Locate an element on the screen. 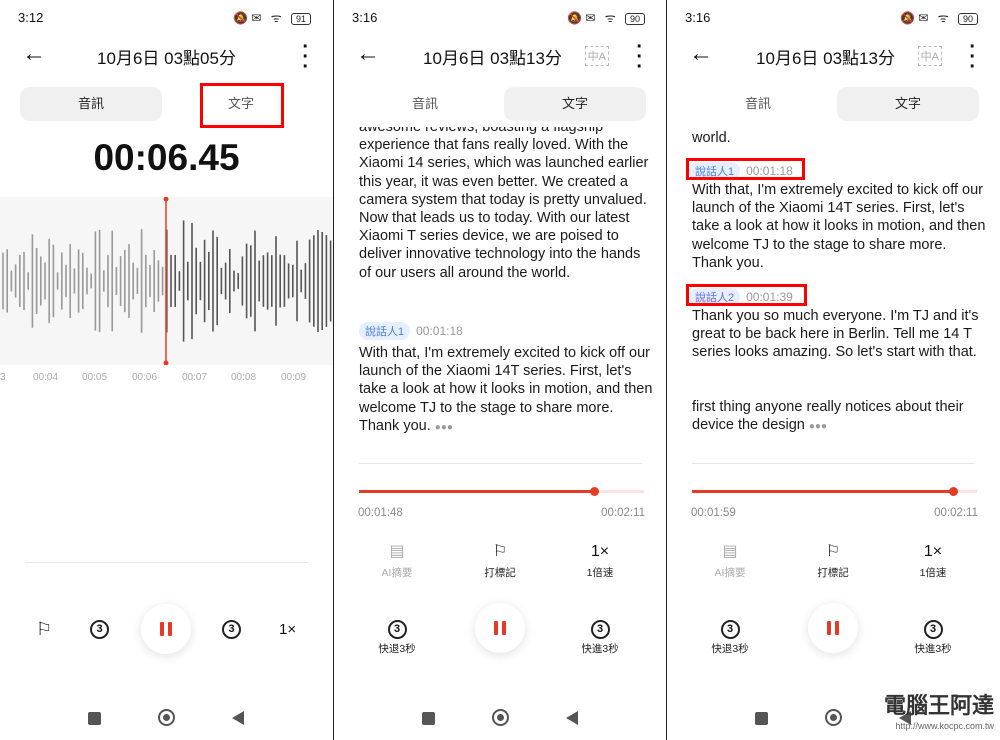 The width and height of the screenshot is (1000, 740). time-tick: 00:06 is located at coordinates (145, 377).